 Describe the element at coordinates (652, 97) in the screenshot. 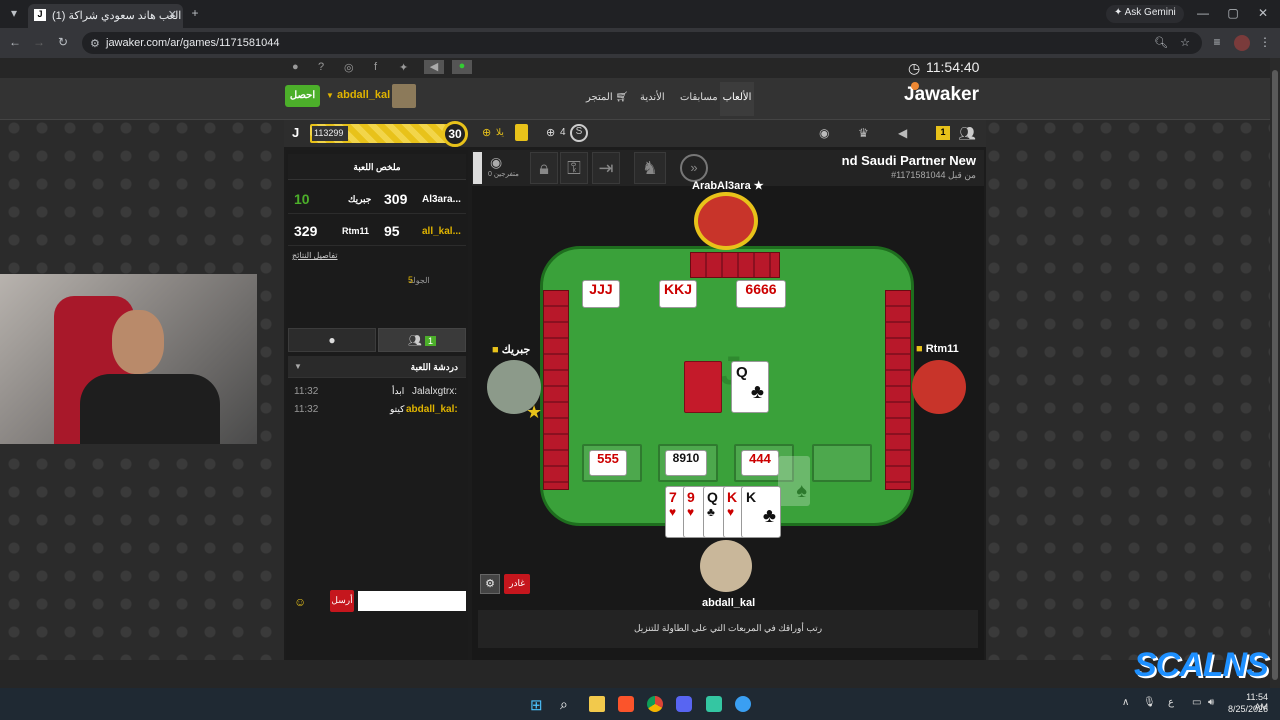

I see `nav-clubs: الأندية` at that location.